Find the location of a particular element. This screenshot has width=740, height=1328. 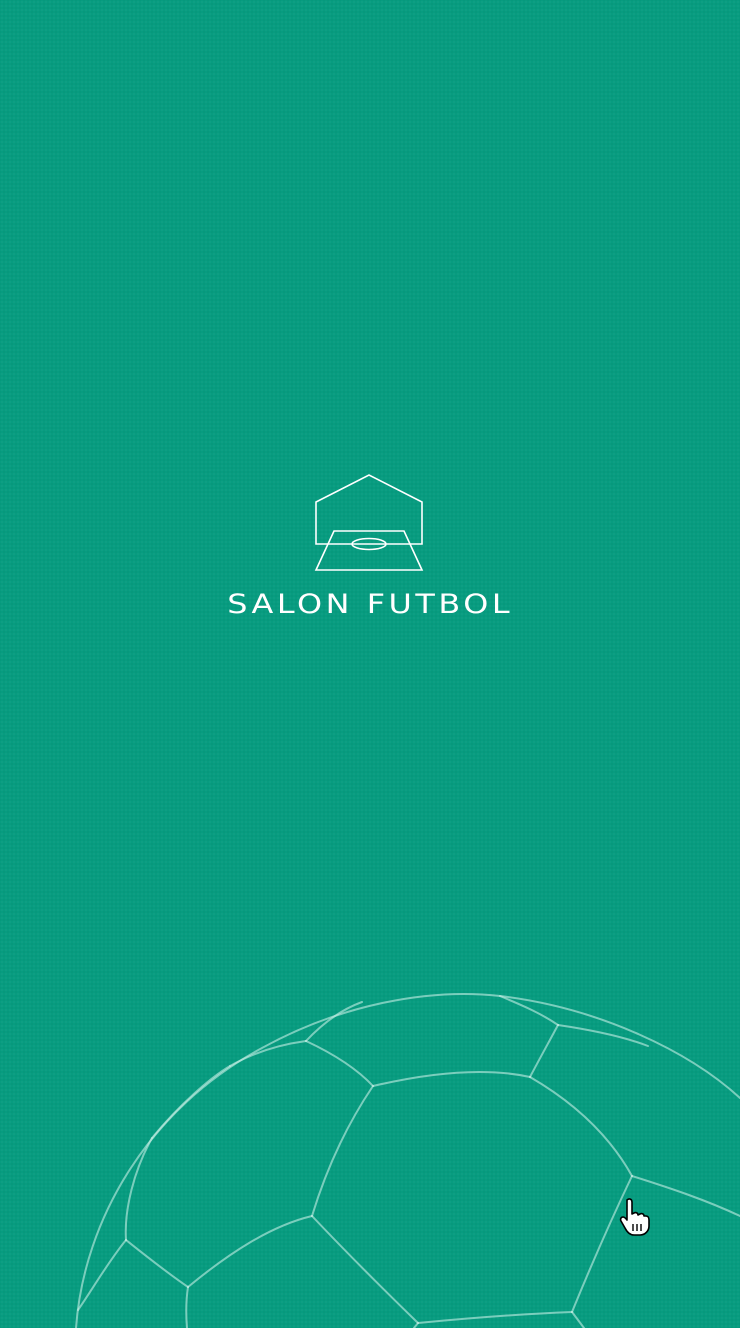

brand-name: SALON FUTBOL is located at coordinates (370, 604).